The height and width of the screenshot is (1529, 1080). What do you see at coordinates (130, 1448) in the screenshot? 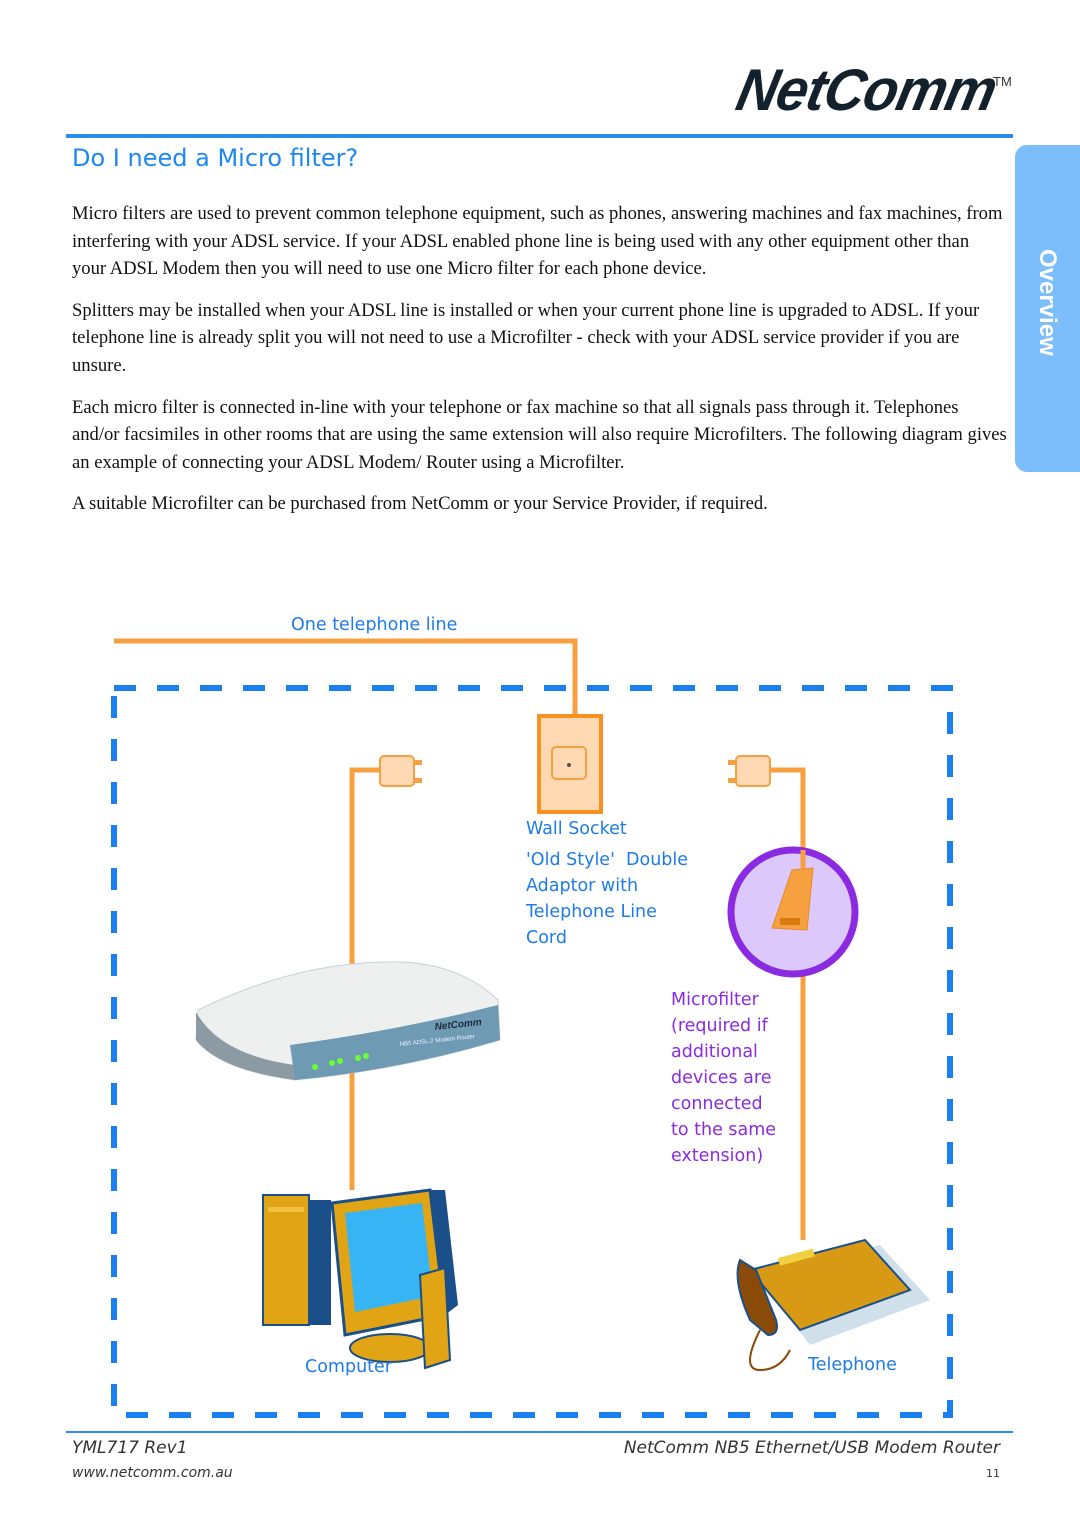
I see `document-id: YML717 Rev1` at bounding box center [130, 1448].